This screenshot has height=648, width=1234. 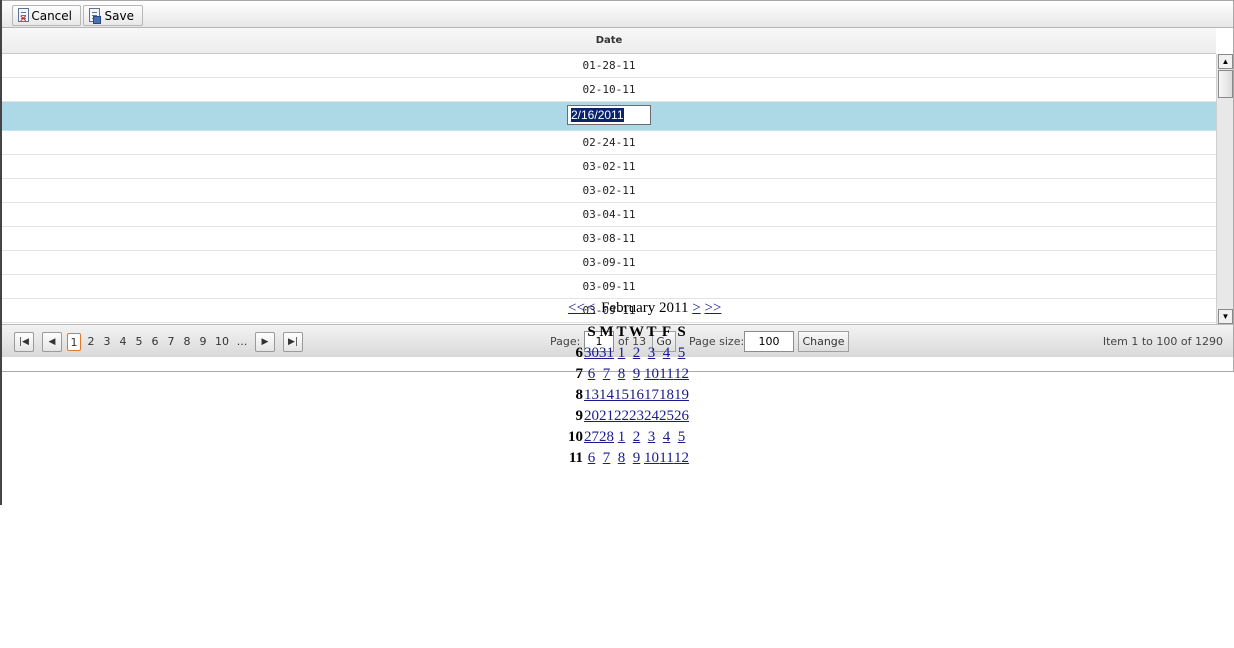 I want to click on date-cell: 03-04-11, so click(x=609, y=214).